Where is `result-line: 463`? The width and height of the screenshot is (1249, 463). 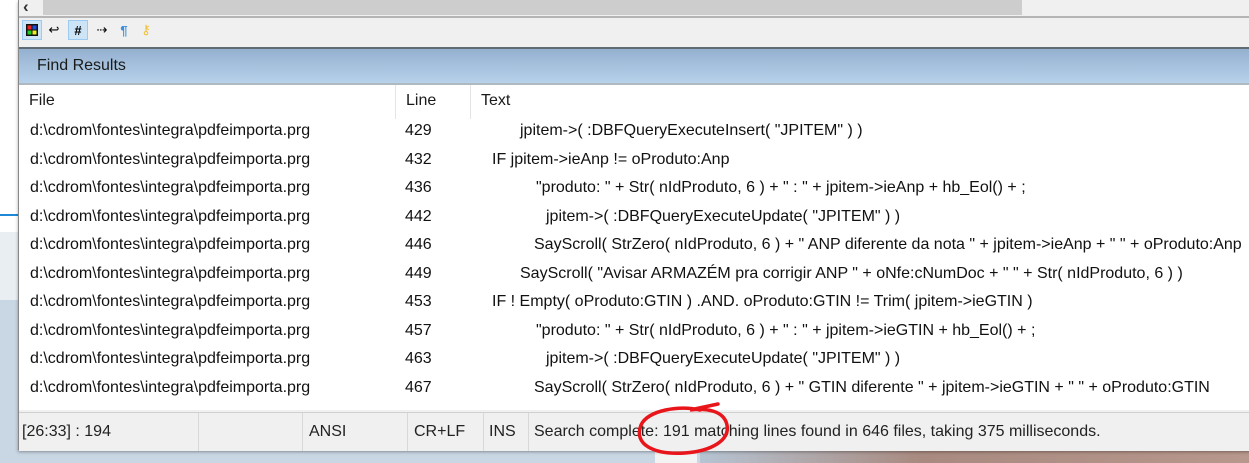 result-line: 463 is located at coordinates (418, 358).